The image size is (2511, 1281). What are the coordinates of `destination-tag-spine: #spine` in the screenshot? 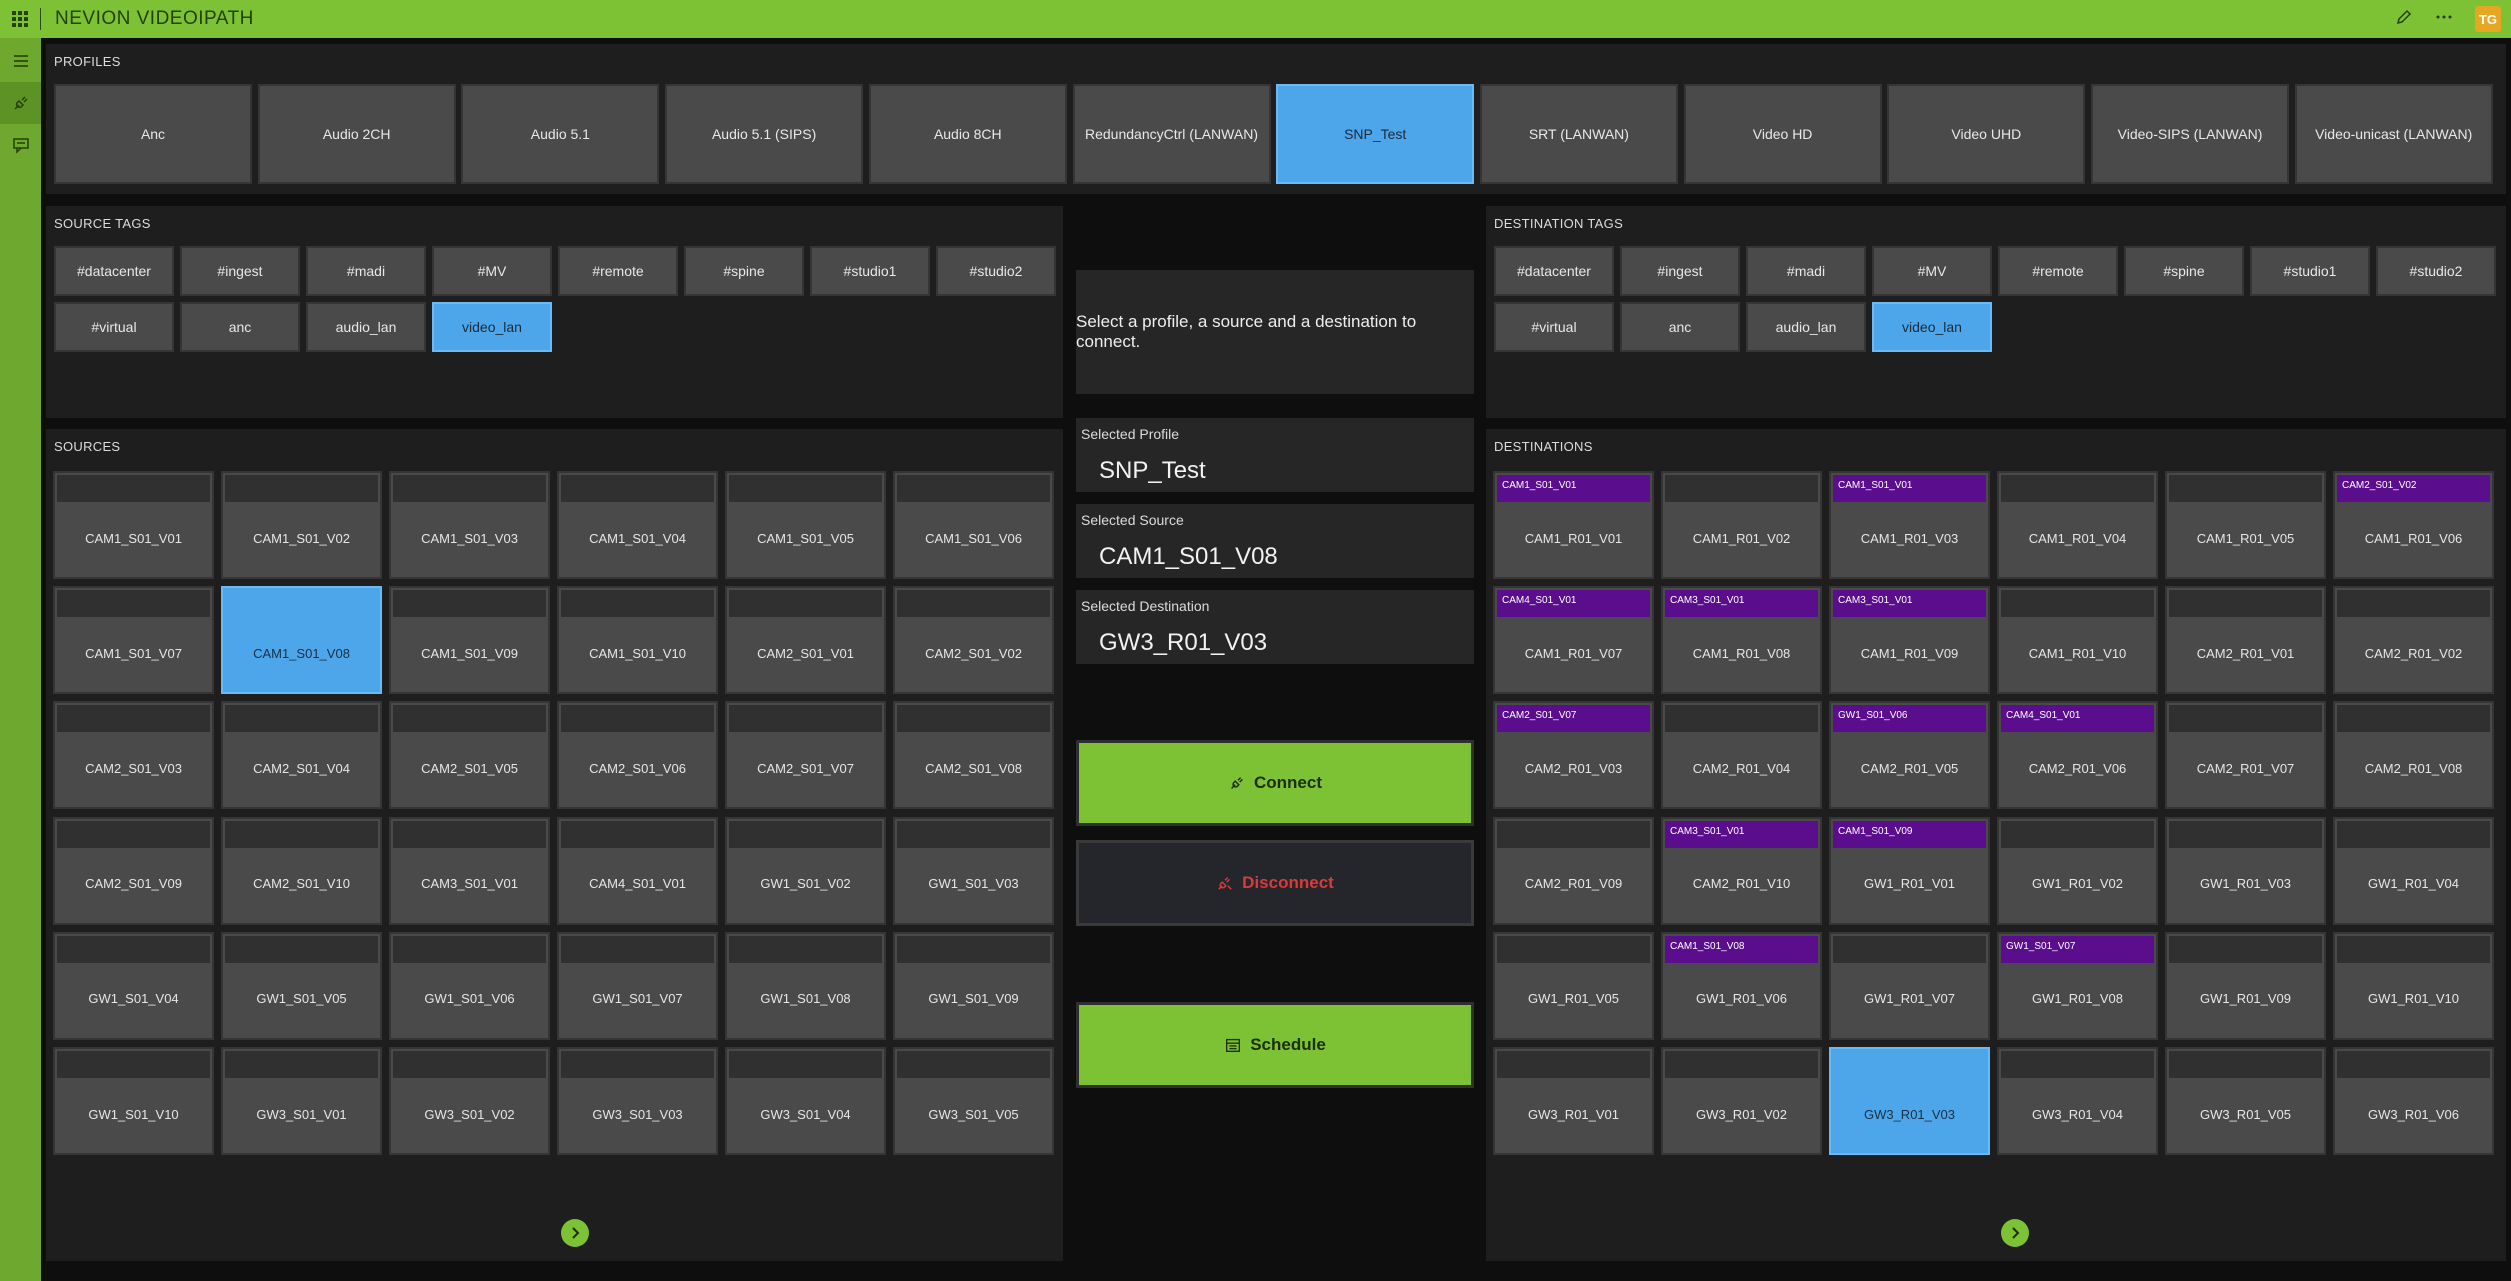 It's located at (2184, 271).